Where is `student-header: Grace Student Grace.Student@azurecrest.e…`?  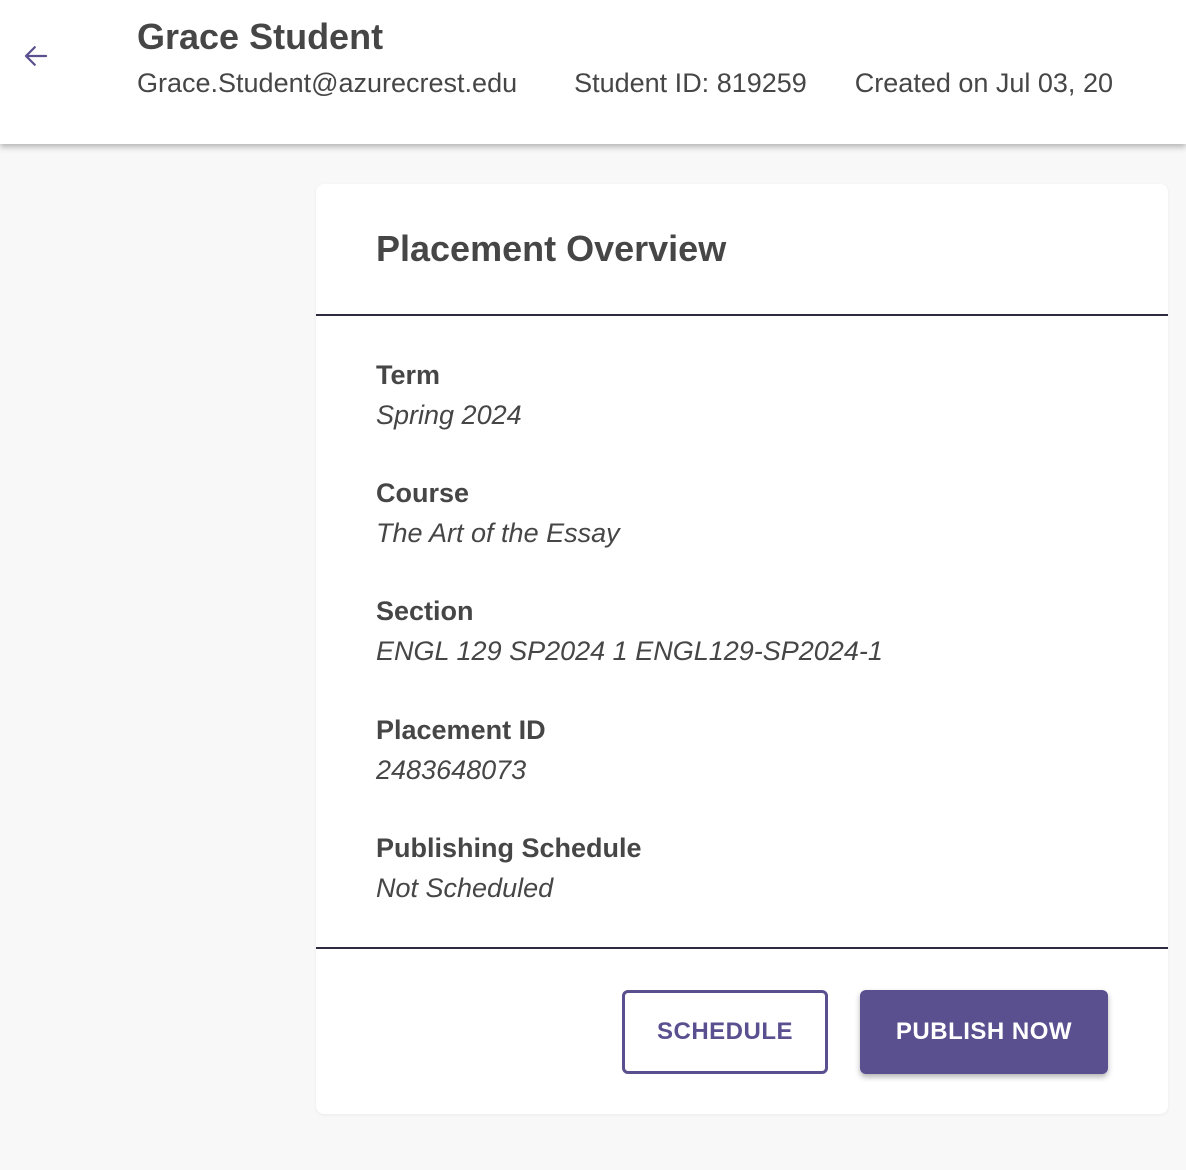
student-header: Grace Student Grace.Student@azurecrest.e… is located at coordinates (593, 72).